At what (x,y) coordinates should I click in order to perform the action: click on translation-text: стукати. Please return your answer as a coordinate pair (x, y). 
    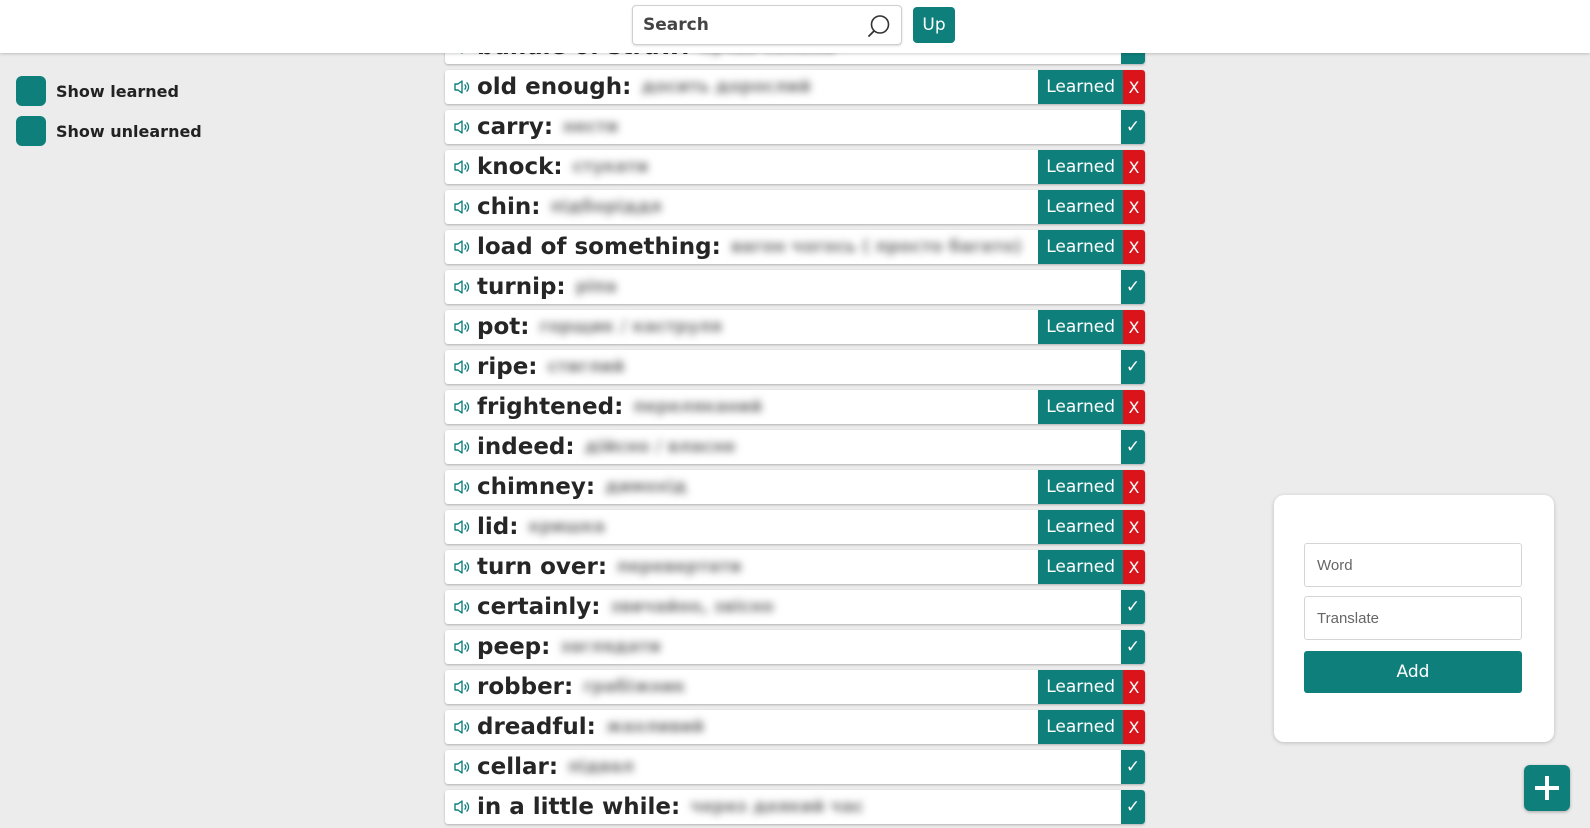
    Looking at the image, I should click on (610, 167).